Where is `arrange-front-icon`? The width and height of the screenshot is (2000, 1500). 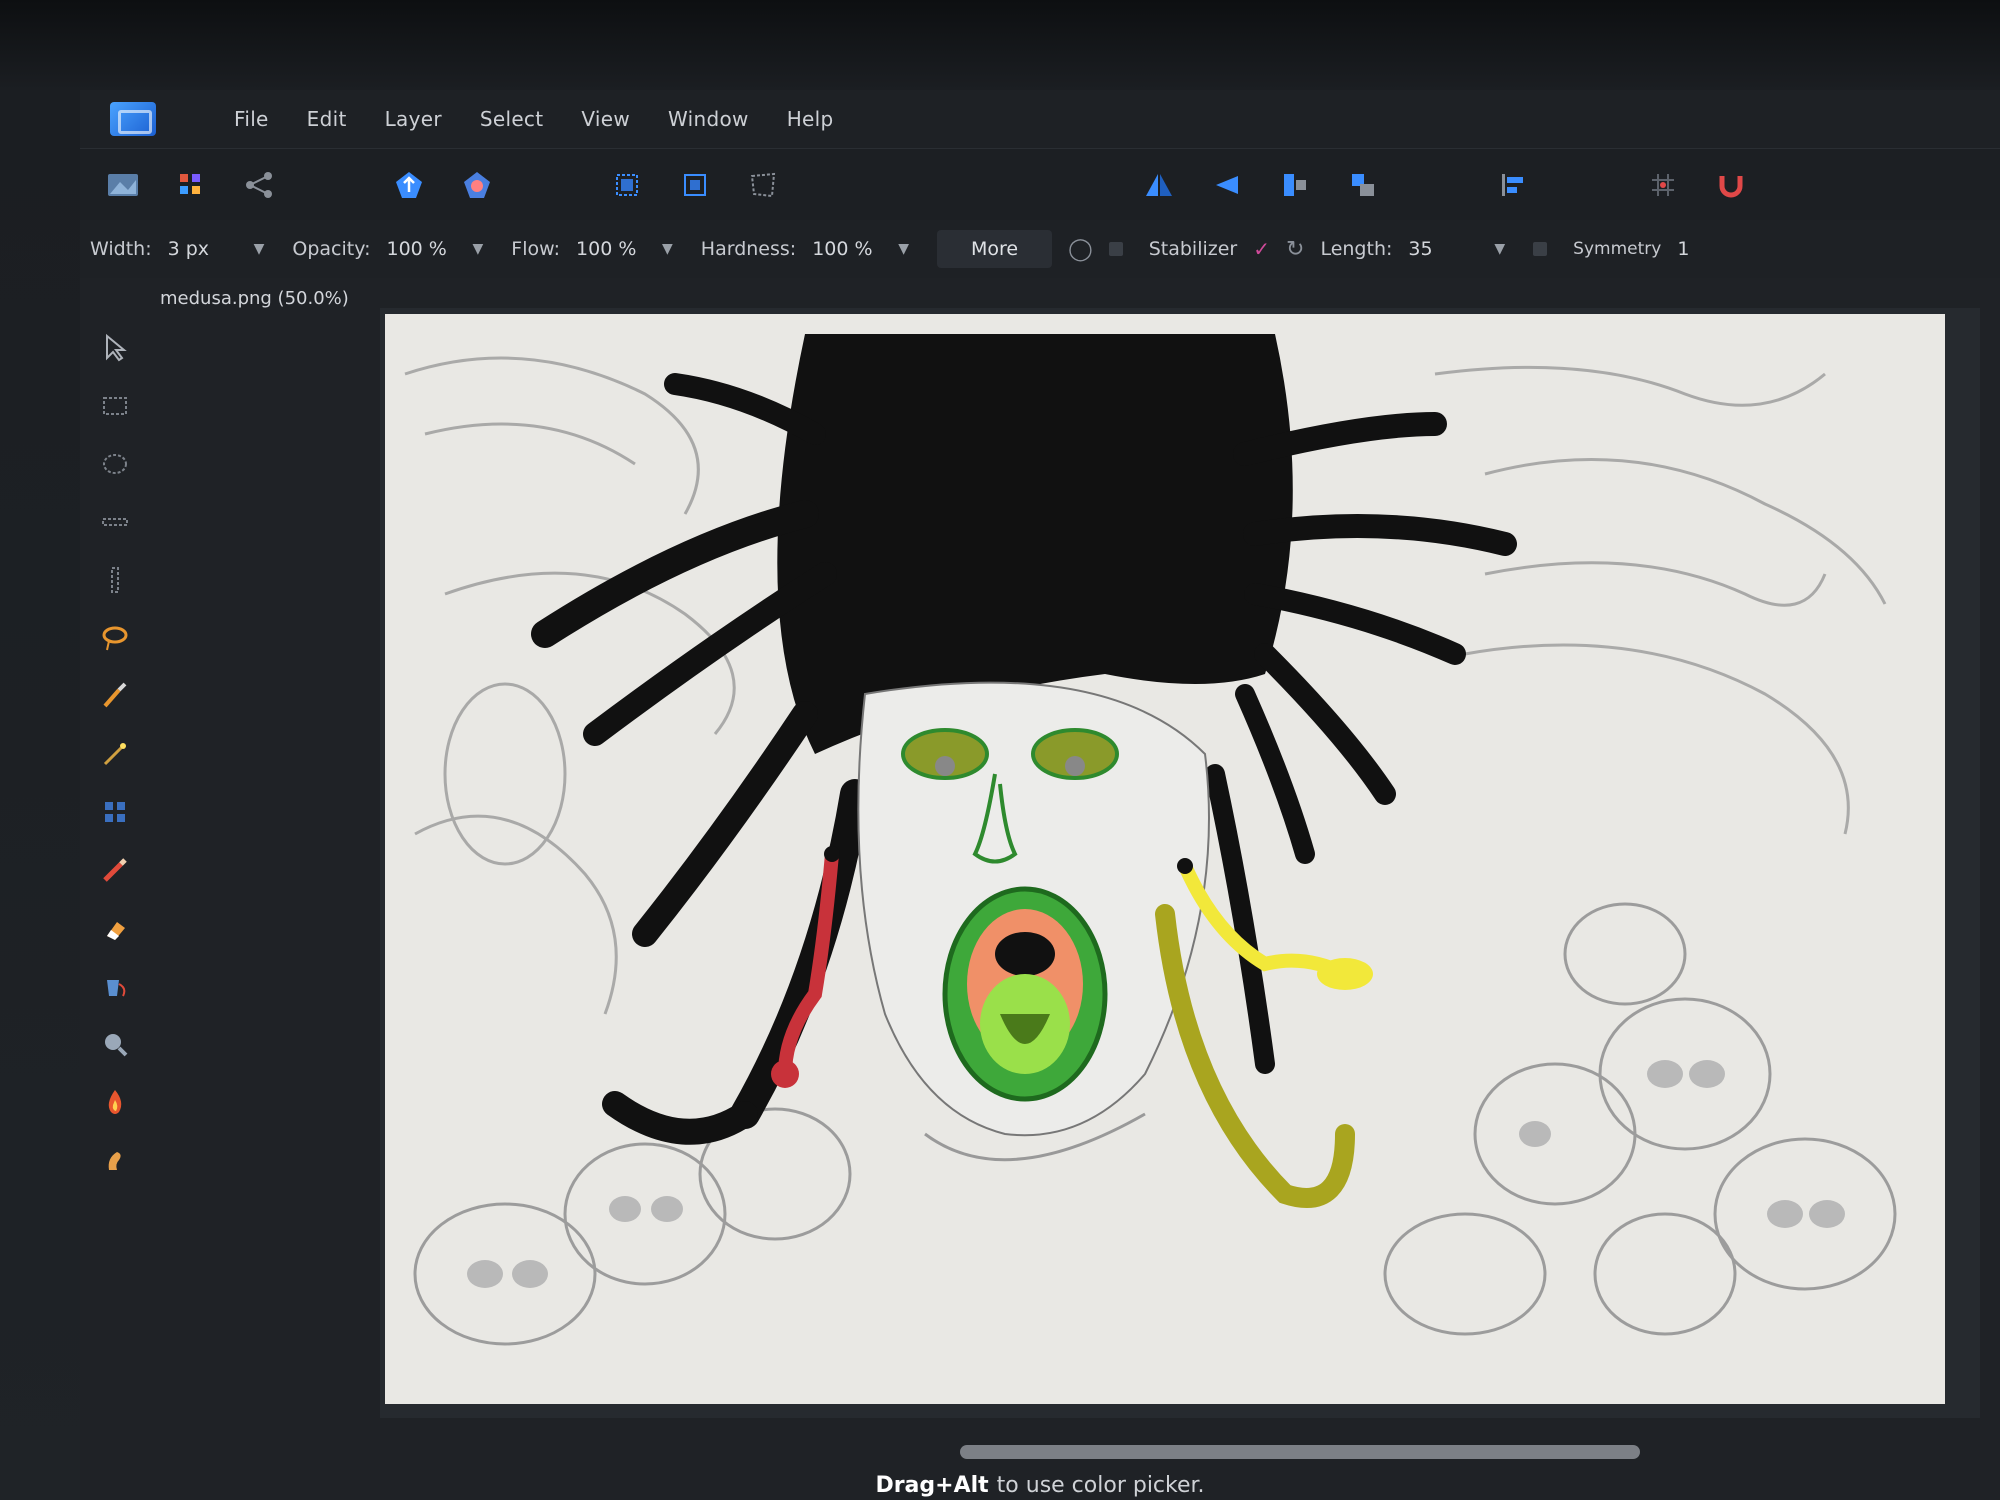
arrange-front-icon is located at coordinates (1295, 185).